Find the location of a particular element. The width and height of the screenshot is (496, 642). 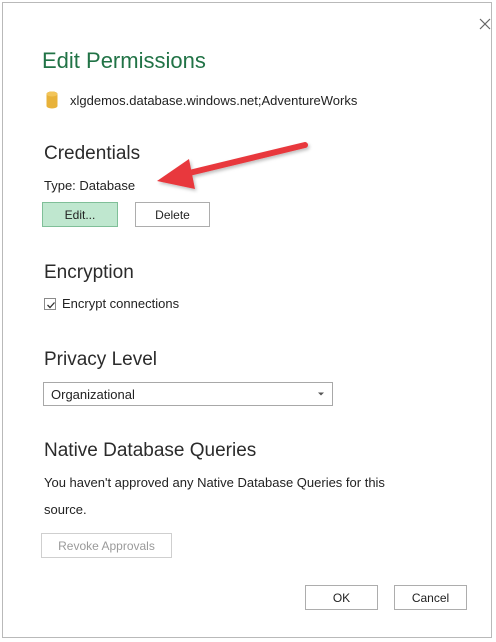

chevron-down-icon is located at coordinates (321, 394).